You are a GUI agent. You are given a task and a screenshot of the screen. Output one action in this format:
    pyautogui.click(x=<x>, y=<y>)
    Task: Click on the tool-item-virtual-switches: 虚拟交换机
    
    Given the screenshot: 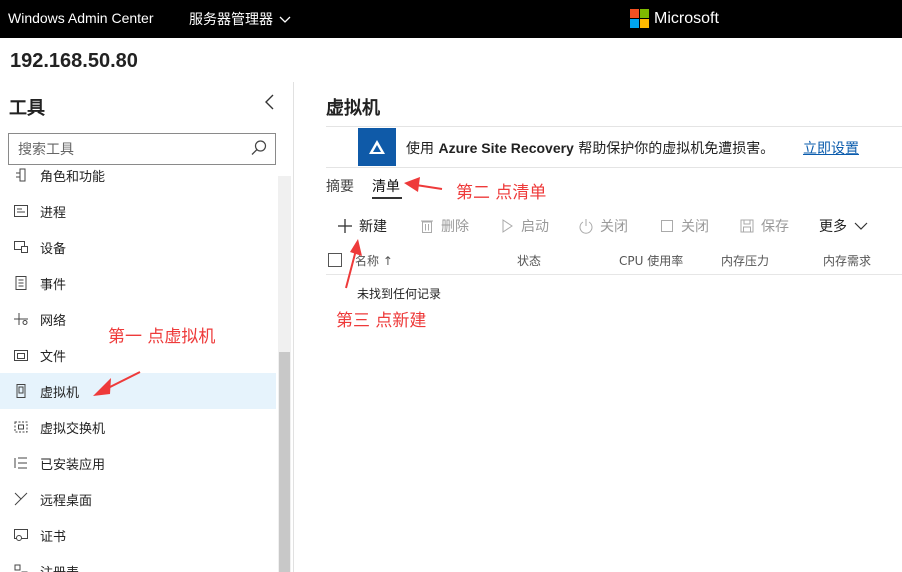 What is the action you would take?
    pyautogui.click(x=138, y=427)
    